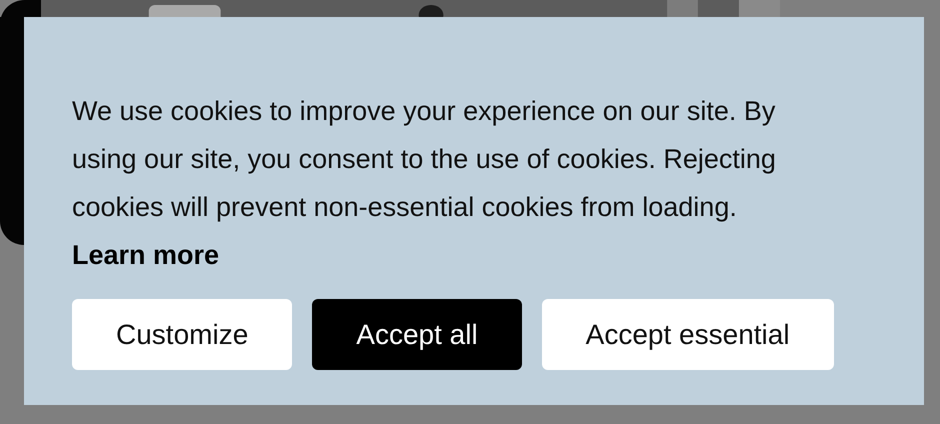  What do you see at coordinates (146, 255) in the screenshot?
I see `learn-more-link: Learn more` at bounding box center [146, 255].